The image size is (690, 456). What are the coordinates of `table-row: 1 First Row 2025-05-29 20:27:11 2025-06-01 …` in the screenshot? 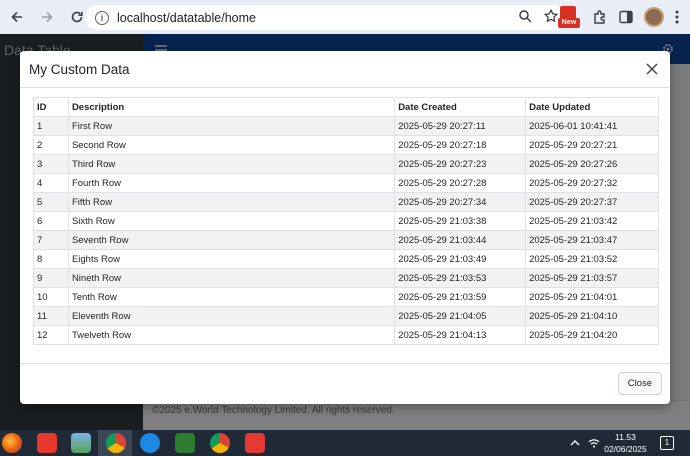 It's located at (346, 126).